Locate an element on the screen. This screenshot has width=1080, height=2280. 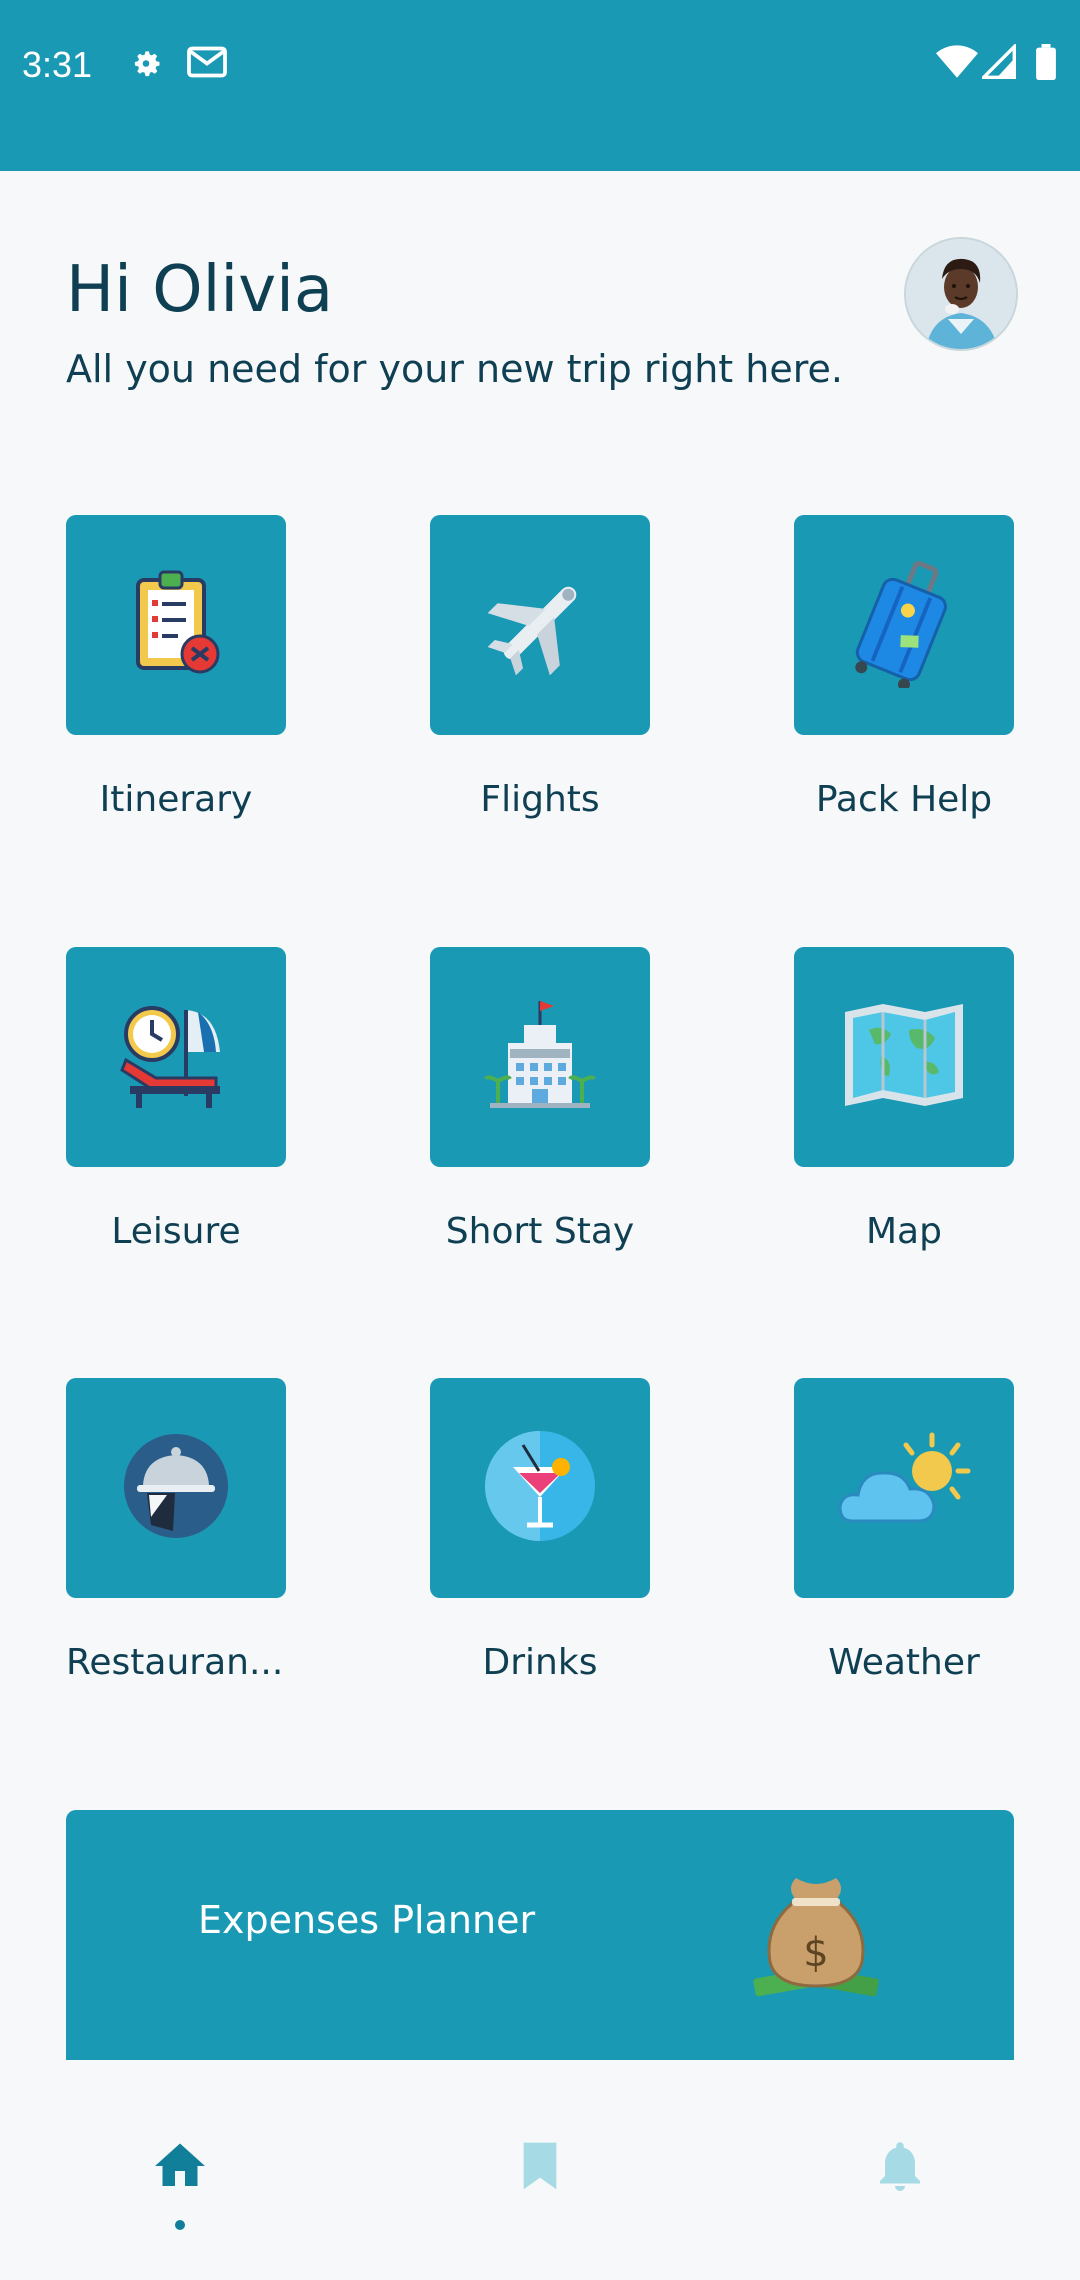
tile-label-weather: Weather is located at coordinates (904, 1662).